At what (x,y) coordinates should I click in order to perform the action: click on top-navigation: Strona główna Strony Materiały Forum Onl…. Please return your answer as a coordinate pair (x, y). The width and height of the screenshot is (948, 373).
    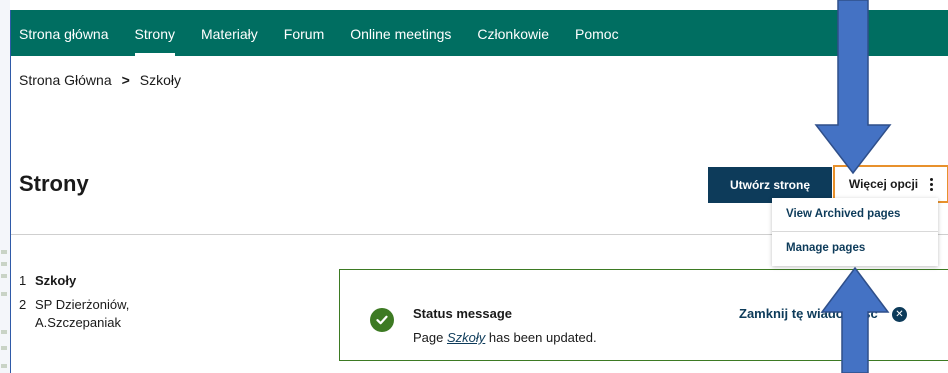
    Looking at the image, I should click on (479, 33).